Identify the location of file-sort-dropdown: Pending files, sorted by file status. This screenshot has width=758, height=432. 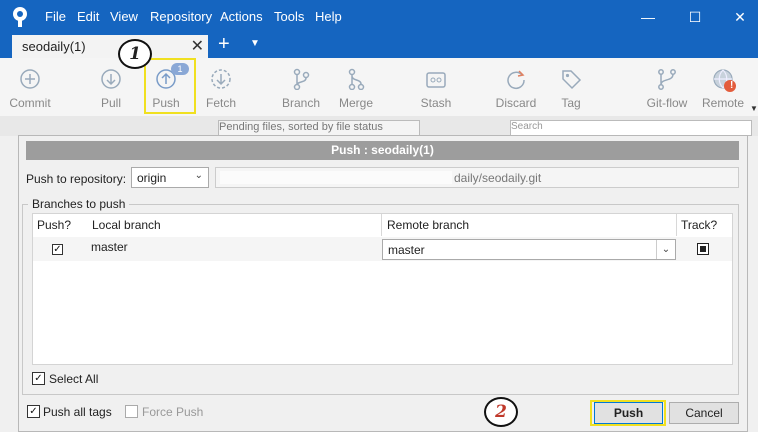
(319, 128).